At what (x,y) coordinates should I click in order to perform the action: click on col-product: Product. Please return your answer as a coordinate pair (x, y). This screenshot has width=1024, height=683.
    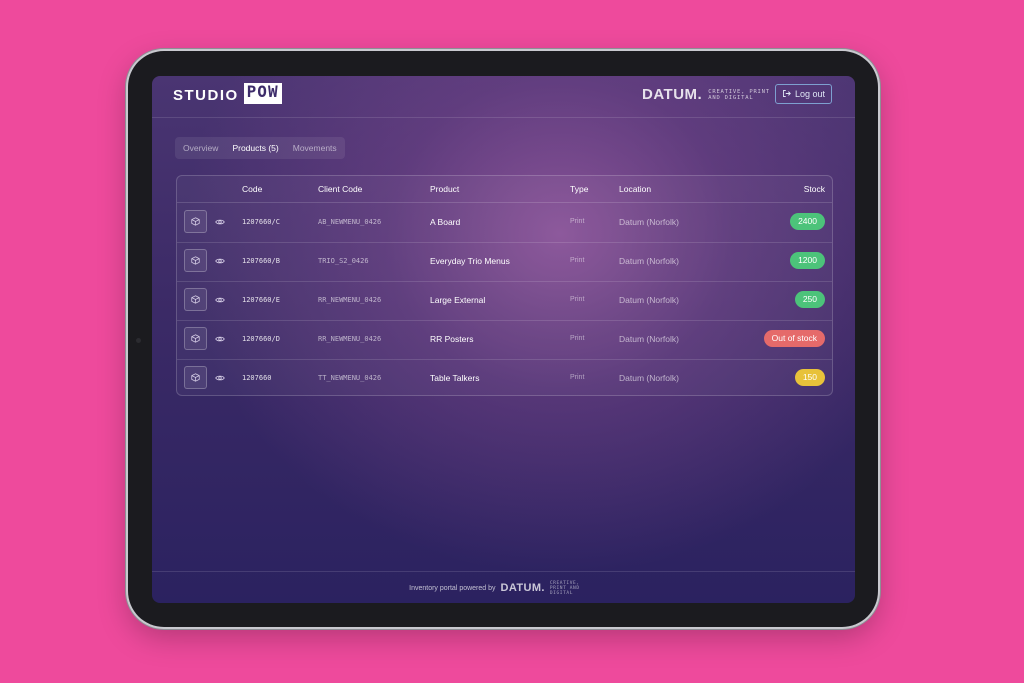
    Looking at the image, I should click on (444, 189).